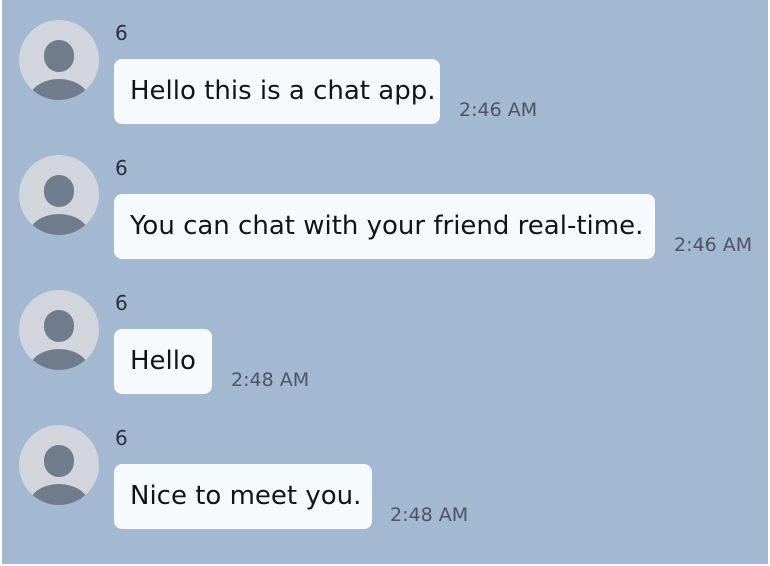 This screenshot has width=770, height=566. I want to click on message-bubble: Hello this is a chat app., so click(277, 91).